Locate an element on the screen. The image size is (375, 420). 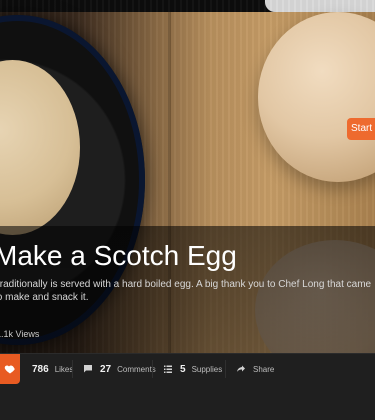
share-stat: Share is located at coordinates (254, 369).